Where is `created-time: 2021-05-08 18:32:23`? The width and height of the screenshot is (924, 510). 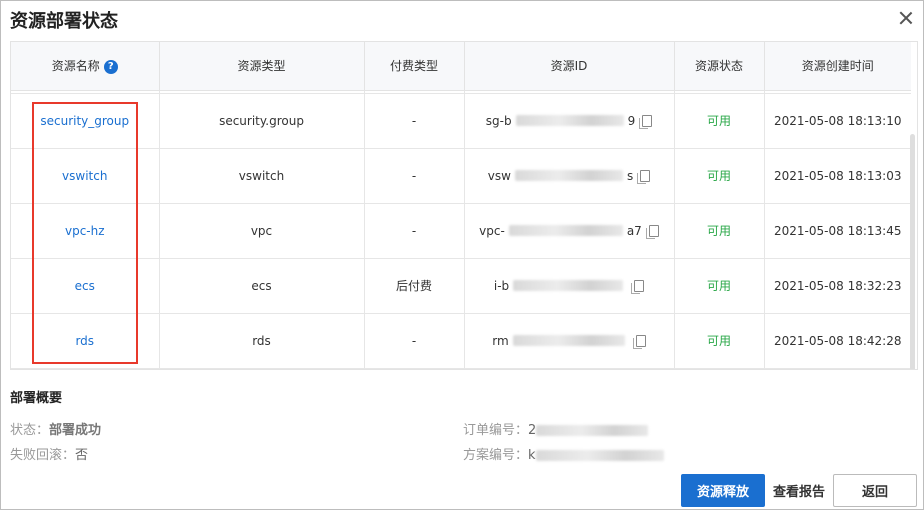 created-time: 2021-05-08 18:32:23 is located at coordinates (837, 286).